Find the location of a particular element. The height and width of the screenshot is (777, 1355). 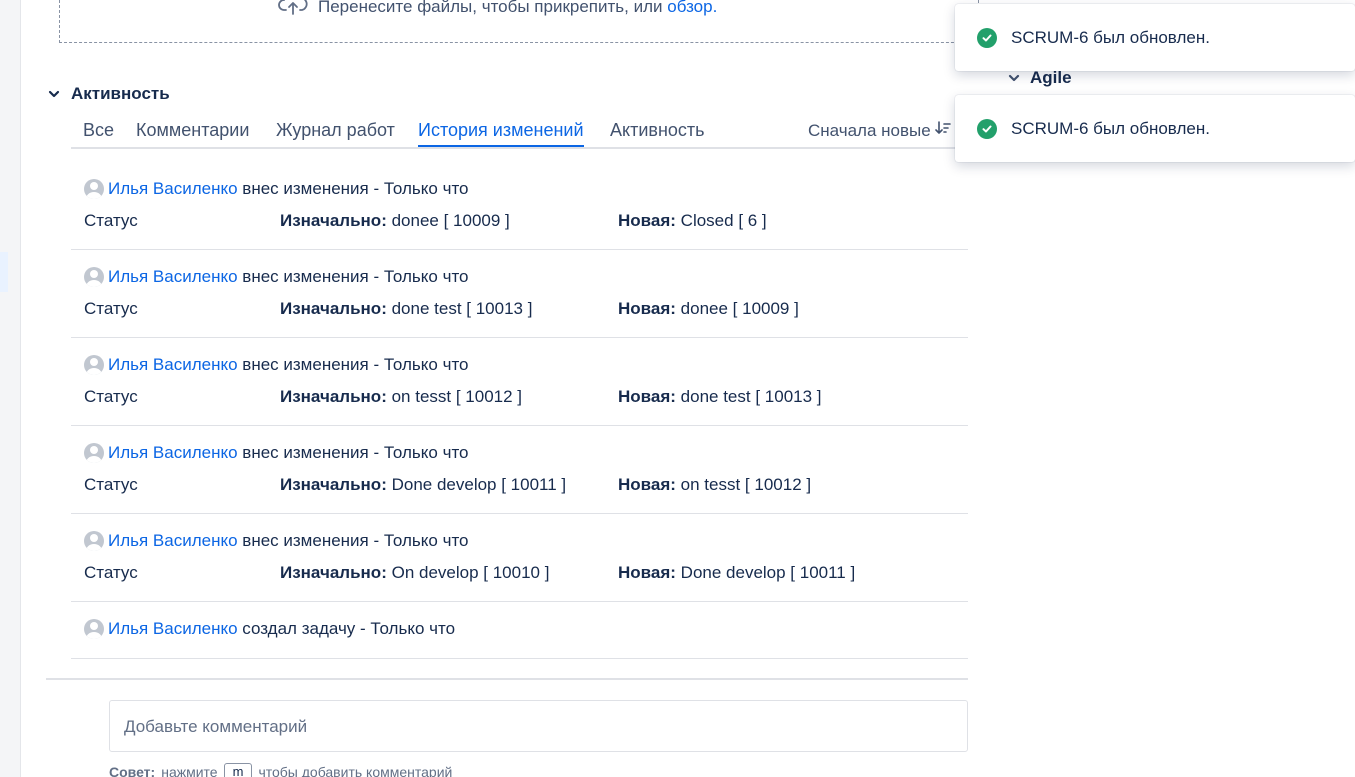

cloud-upload-icon is located at coordinates (293, 10).